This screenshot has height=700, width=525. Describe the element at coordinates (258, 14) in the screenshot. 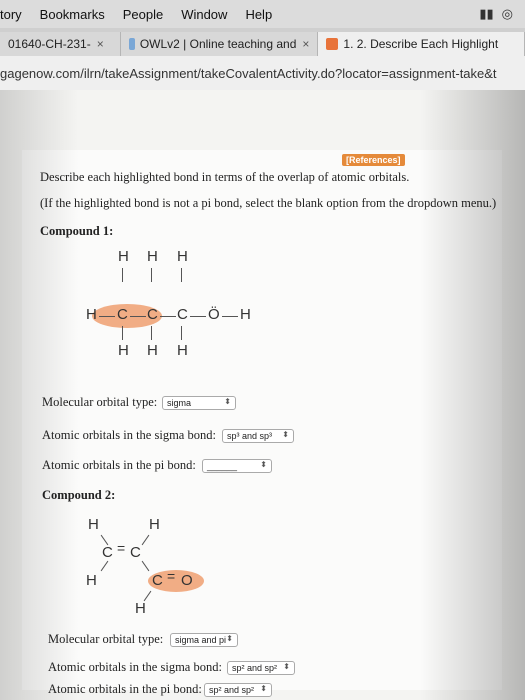

I see `menu-help: Help` at that location.